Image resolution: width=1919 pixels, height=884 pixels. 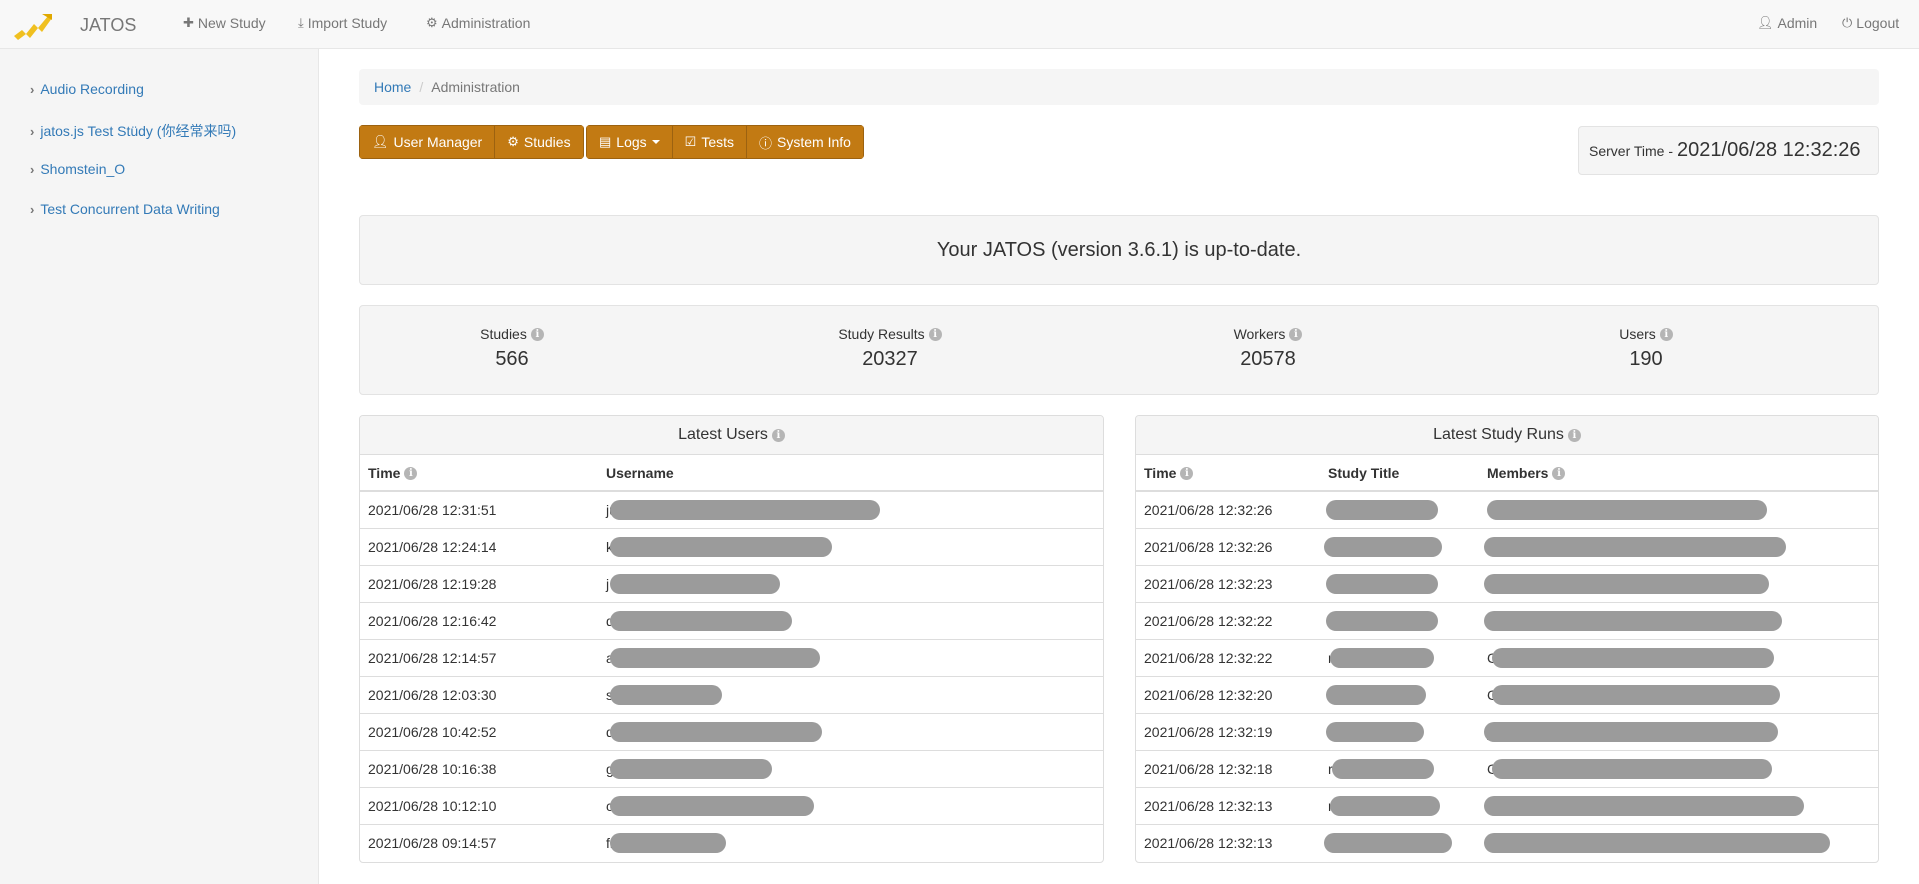 What do you see at coordinates (1797, 23) in the screenshot?
I see `user-name: Admin` at bounding box center [1797, 23].